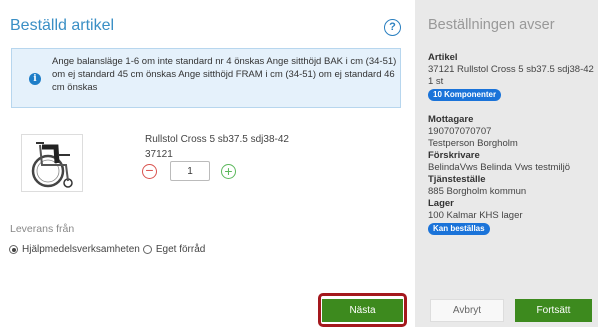 This screenshot has height=327, width=598. What do you see at coordinates (451, 119) in the screenshot?
I see `receiver-label: Mottagare` at bounding box center [451, 119].